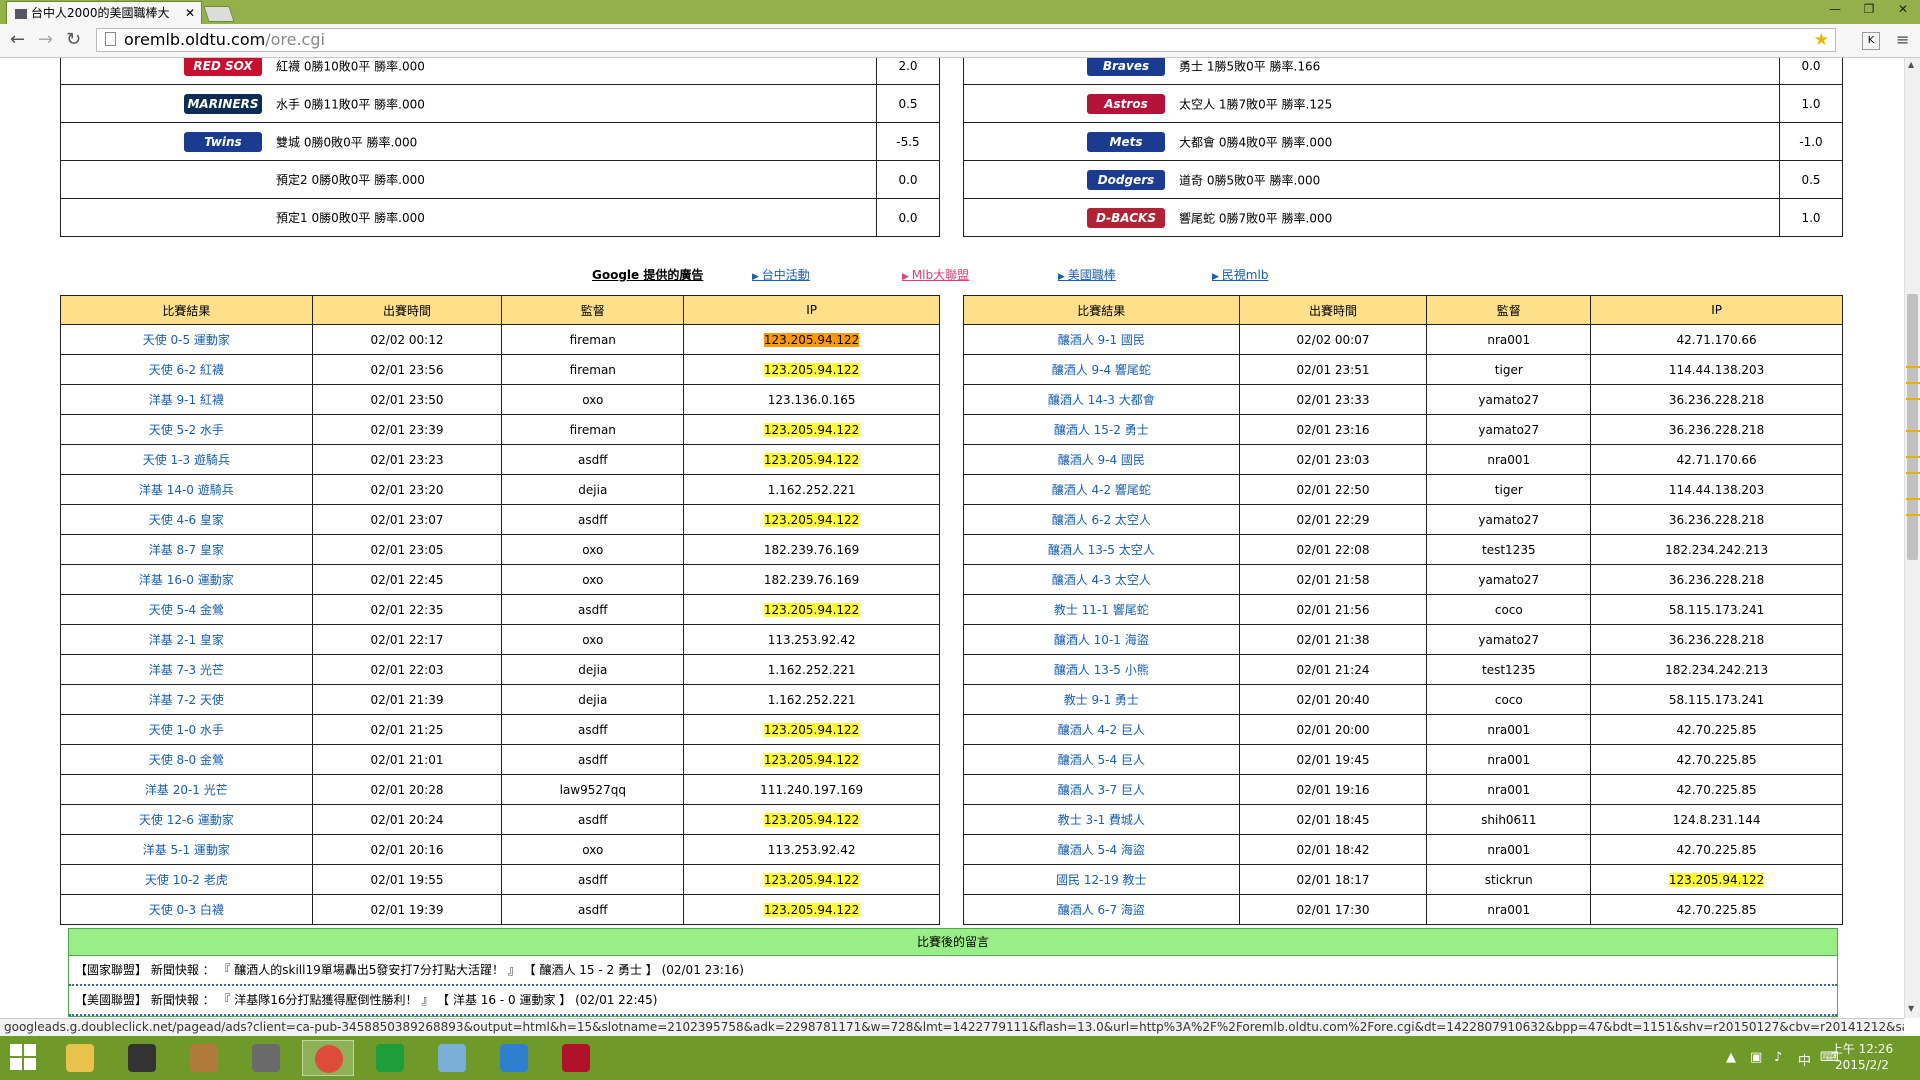  Describe the element at coordinates (1101, 819) in the screenshot. I see `game-result-link: 教士 3-1 費城人` at that location.